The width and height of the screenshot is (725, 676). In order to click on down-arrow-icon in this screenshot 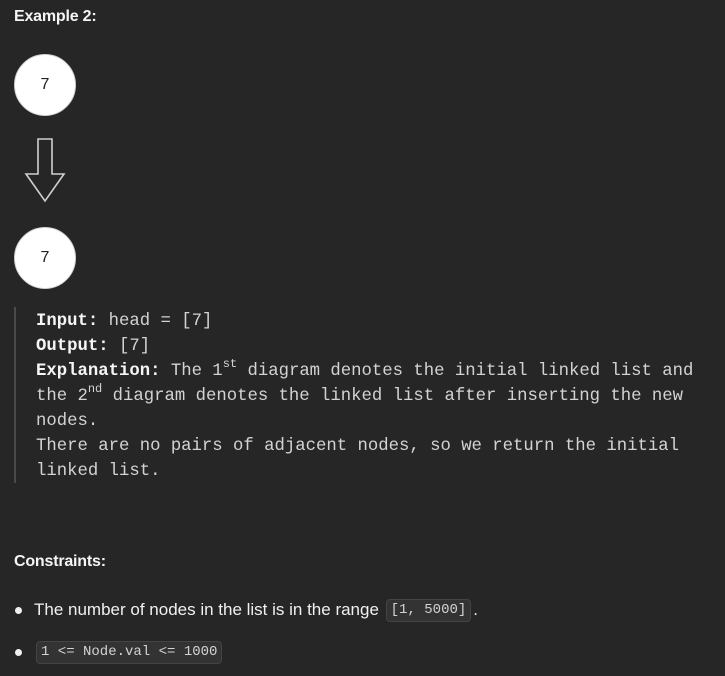, I will do `click(45, 170)`.